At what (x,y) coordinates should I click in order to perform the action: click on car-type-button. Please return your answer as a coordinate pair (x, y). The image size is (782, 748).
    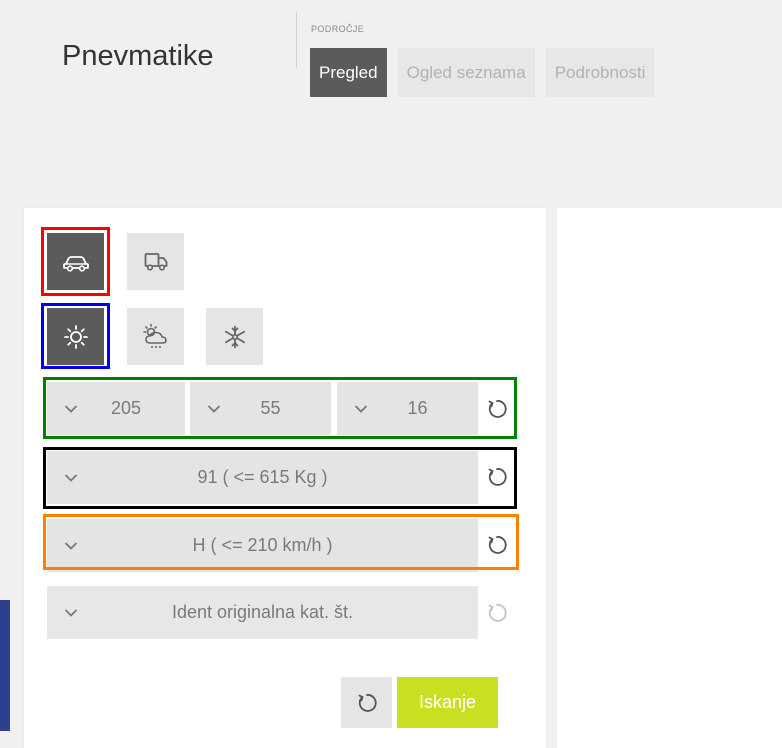
    Looking at the image, I should click on (75, 261).